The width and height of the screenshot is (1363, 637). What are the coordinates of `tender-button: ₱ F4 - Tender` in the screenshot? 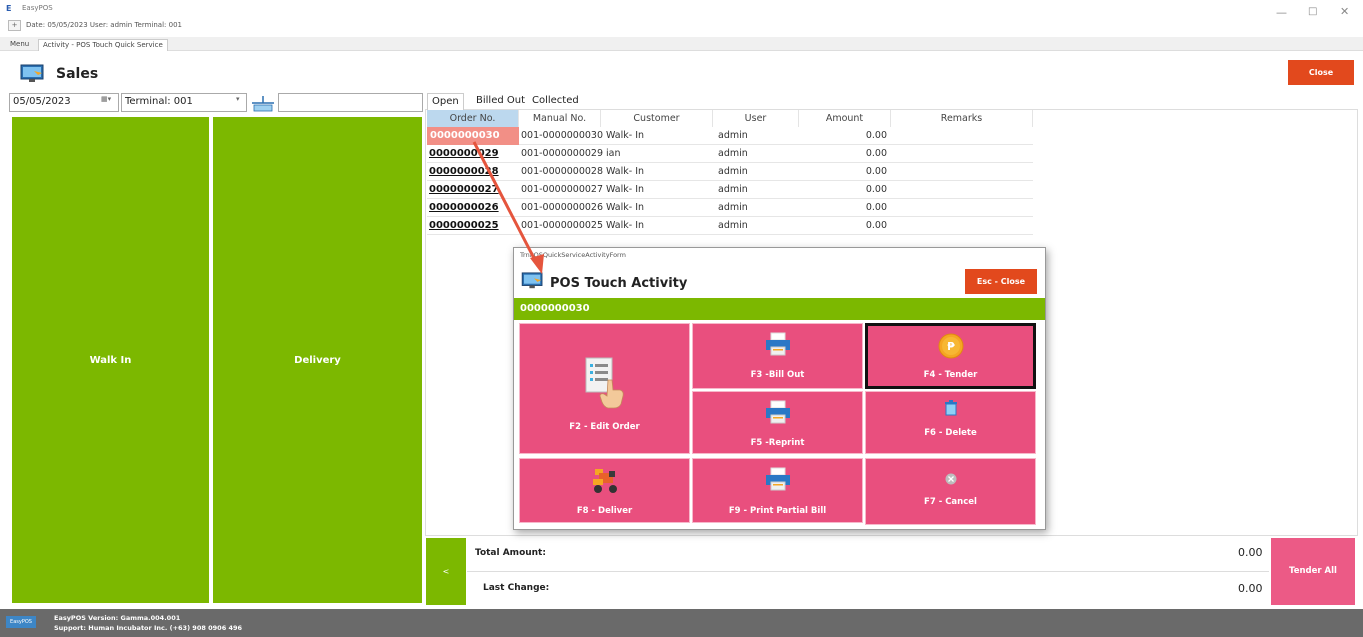 It's located at (950, 356).